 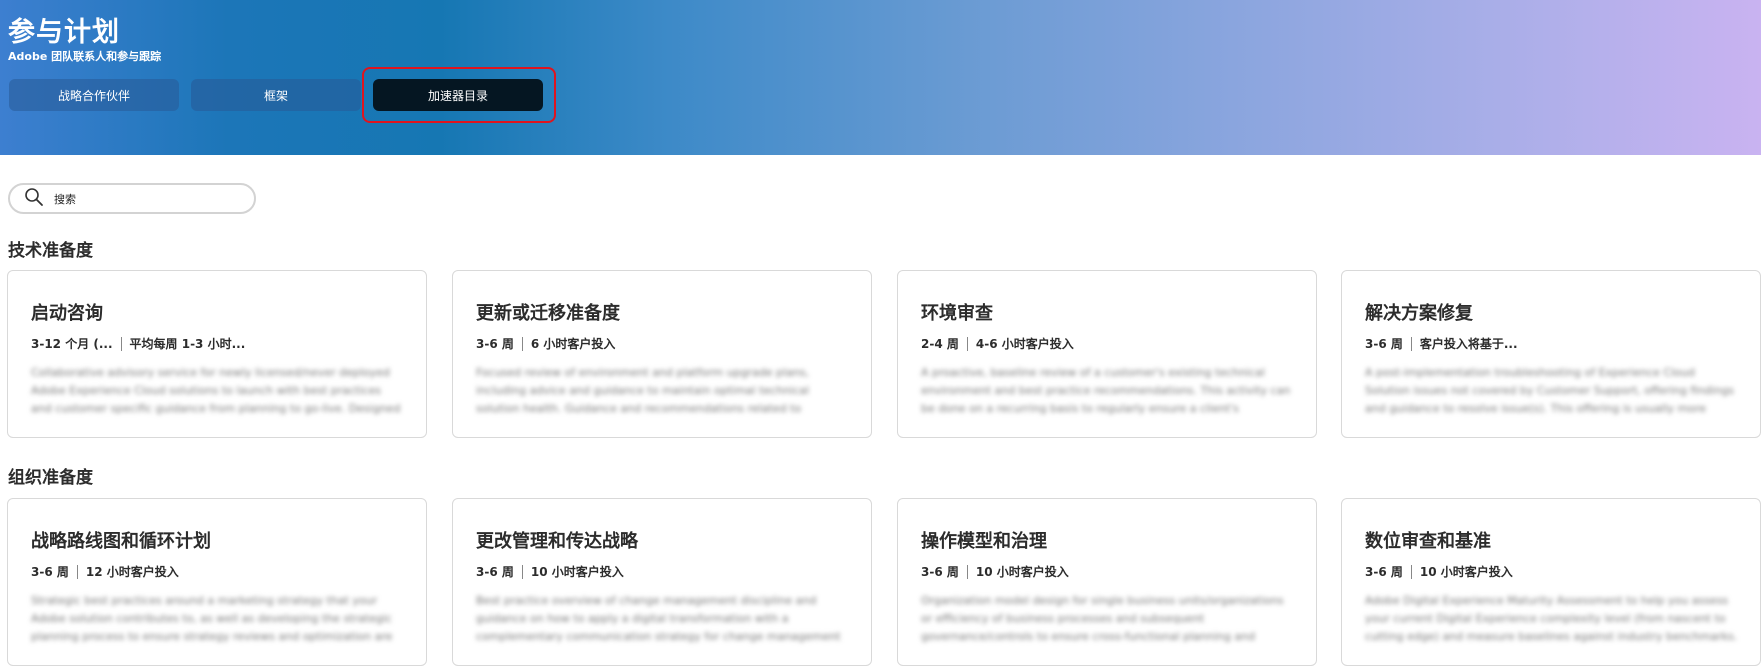 What do you see at coordinates (1419, 313) in the screenshot?
I see `card-title: 解决方案修复` at bounding box center [1419, 313].